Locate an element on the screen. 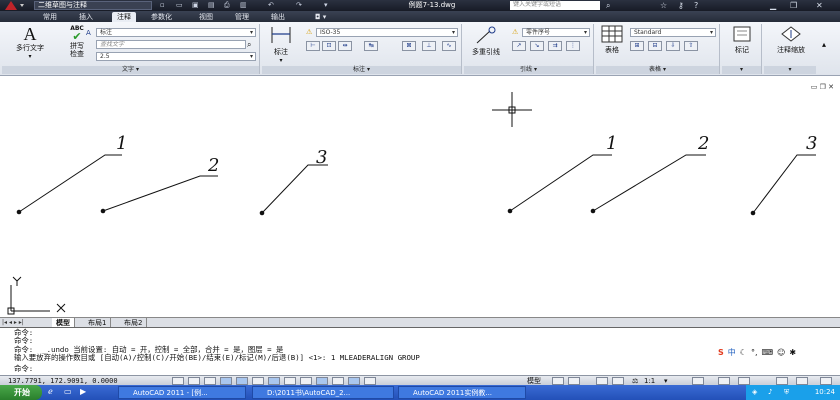 This screenshot has height=400, width=840. quicklaunch-media-icon: ▶ is located at coordinates (83, 391).